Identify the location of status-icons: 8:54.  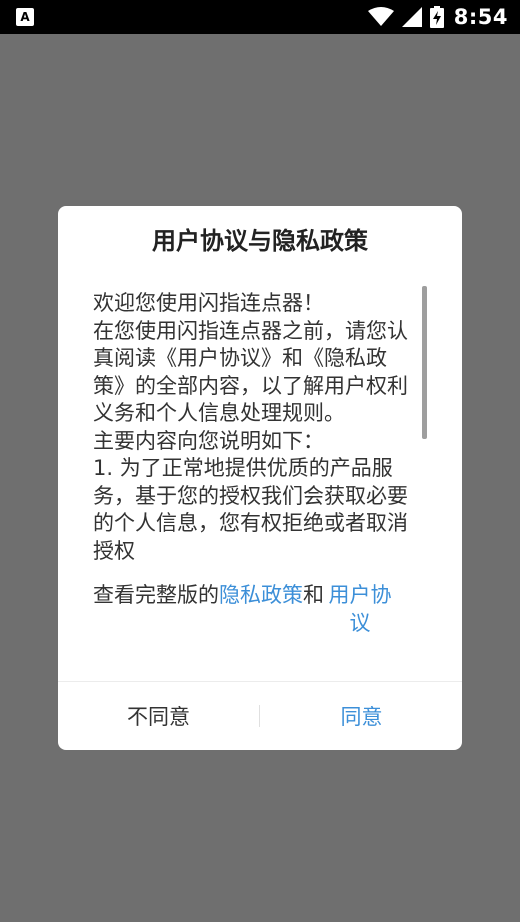
(437, 17).